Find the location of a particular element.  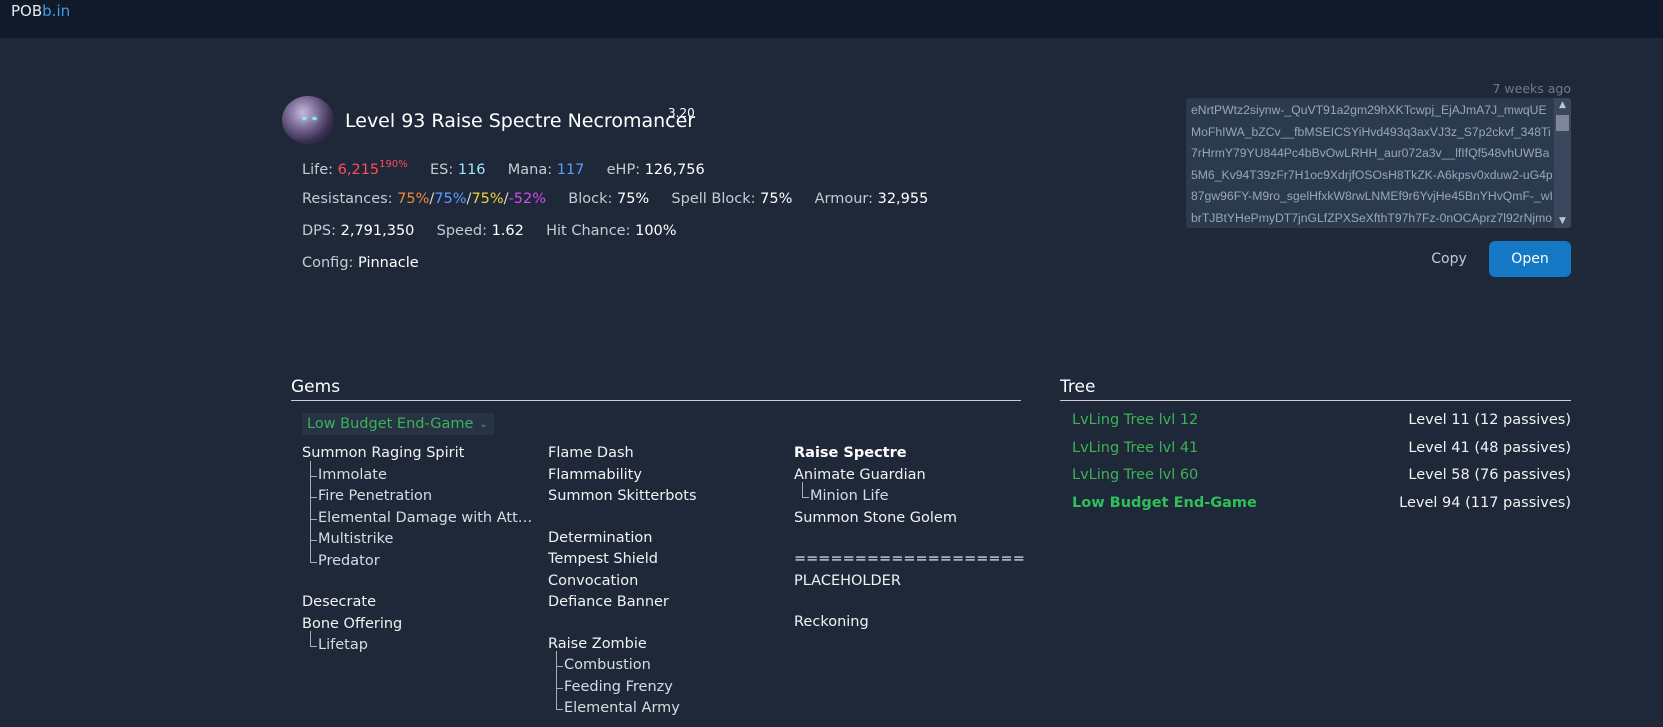

support-gem: Combustion is located at coordinates (663, 664).